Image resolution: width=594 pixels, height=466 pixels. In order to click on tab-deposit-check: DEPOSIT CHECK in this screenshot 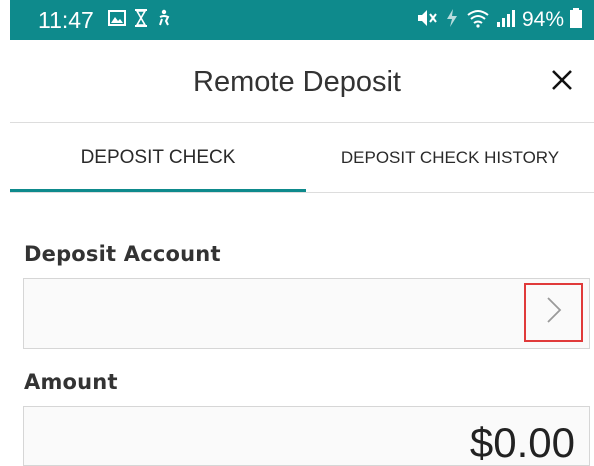, I will do `click(158, 158)`.